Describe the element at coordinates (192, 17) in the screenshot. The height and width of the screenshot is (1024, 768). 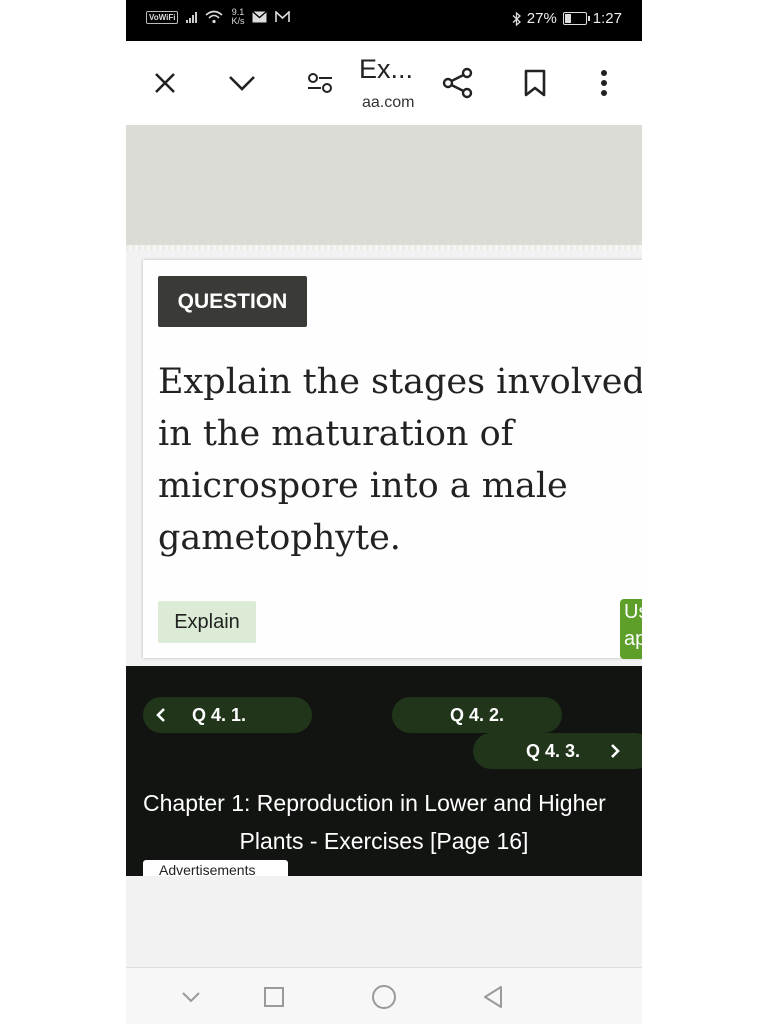
I see `signal-icon` at that location.